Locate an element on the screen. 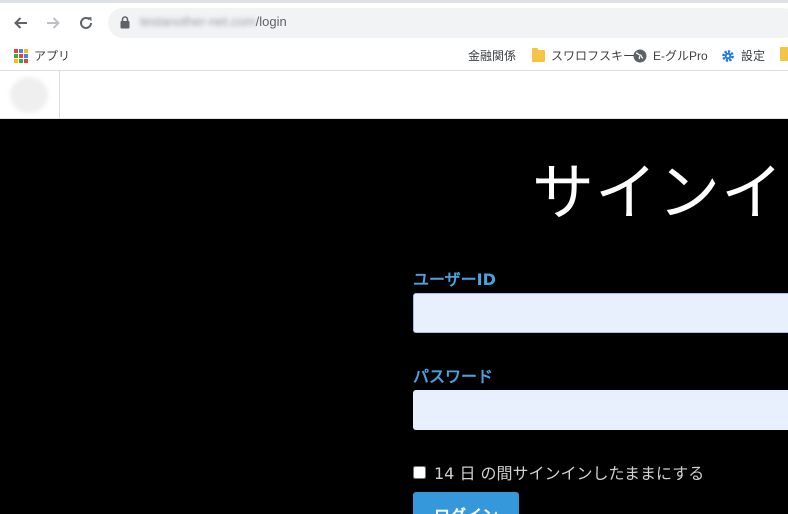 This screenshot has width=788, height=514. browser-toolbar: testanother-net.com/login is located at coordinates (394, 20).